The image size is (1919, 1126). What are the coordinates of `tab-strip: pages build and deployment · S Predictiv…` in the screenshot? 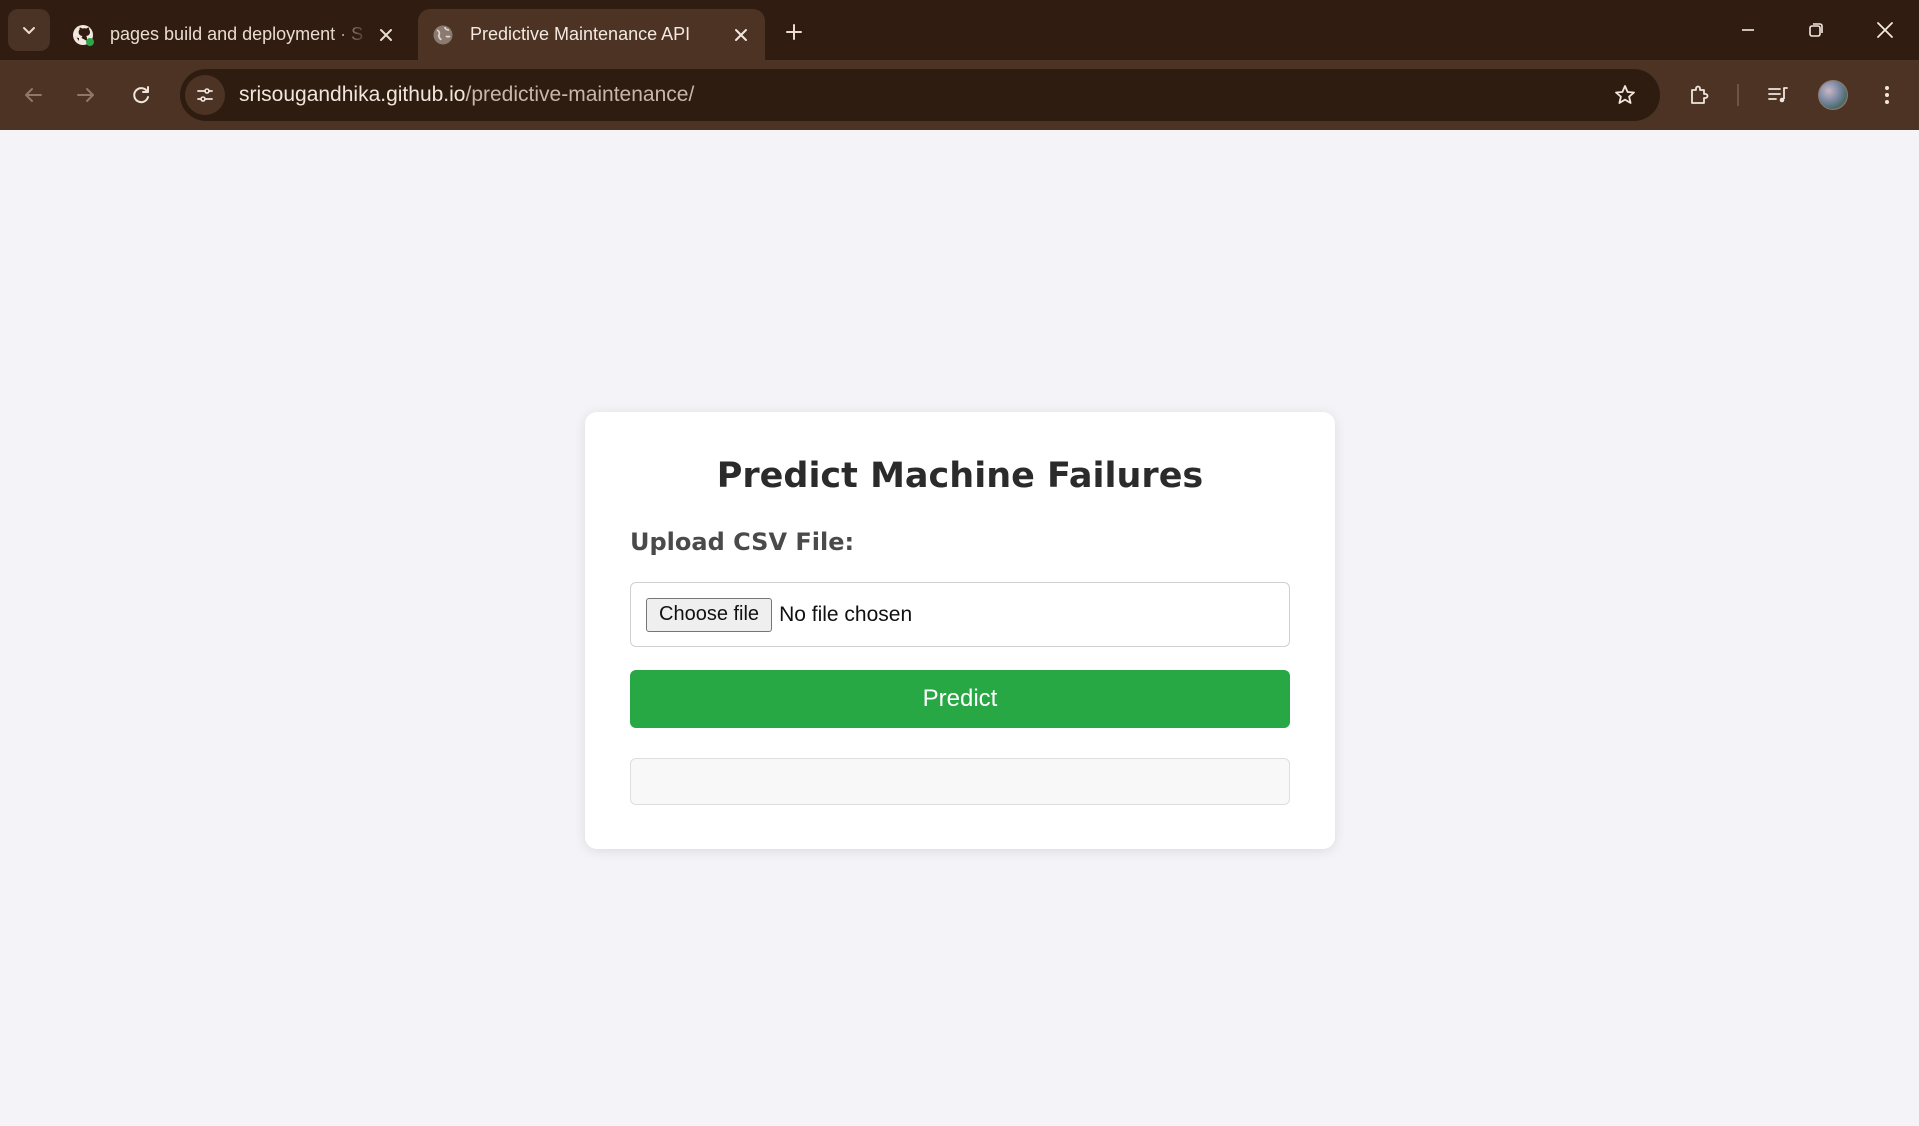 It's located at (959, 30).